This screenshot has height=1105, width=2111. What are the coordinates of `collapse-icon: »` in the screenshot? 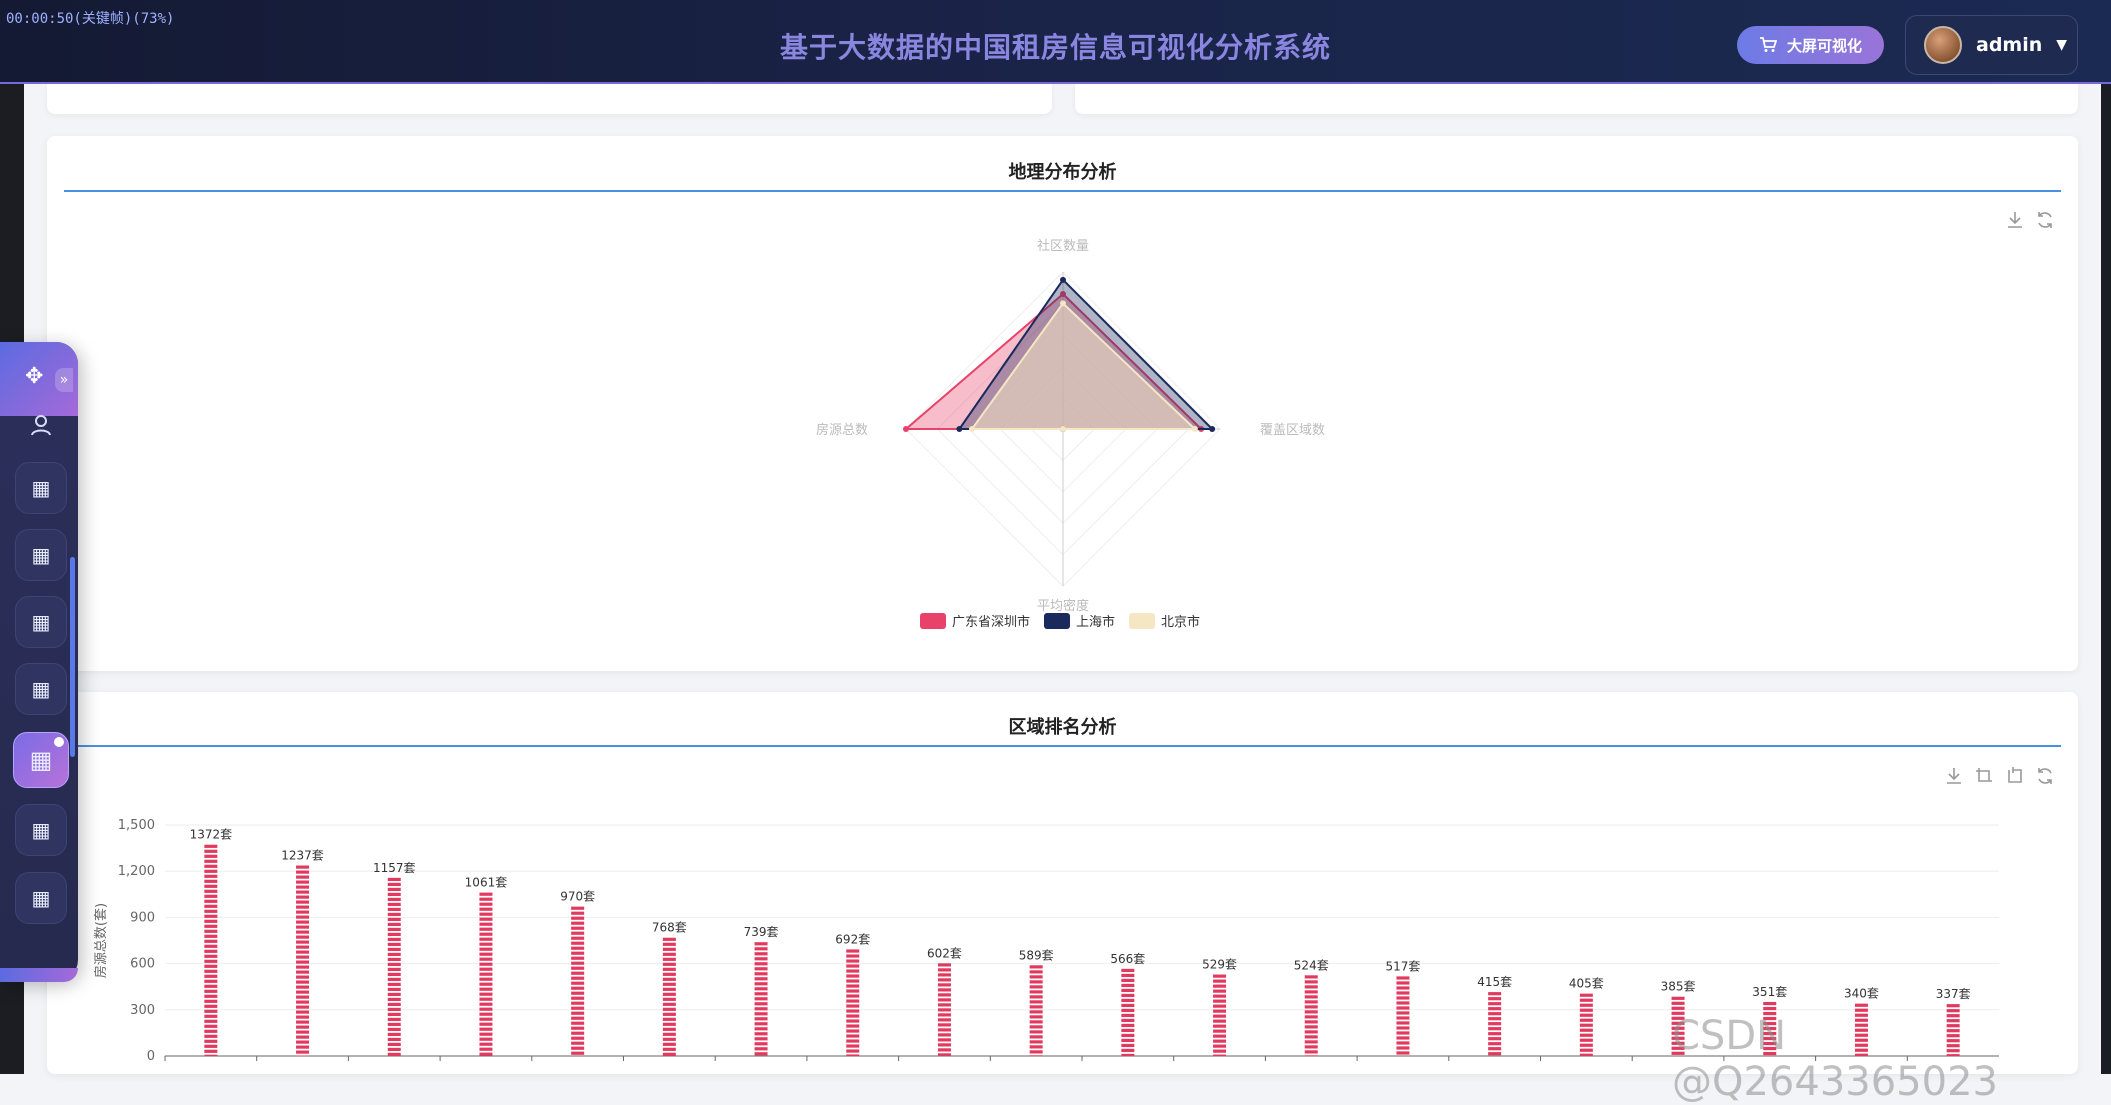 It's located at (64, 380).